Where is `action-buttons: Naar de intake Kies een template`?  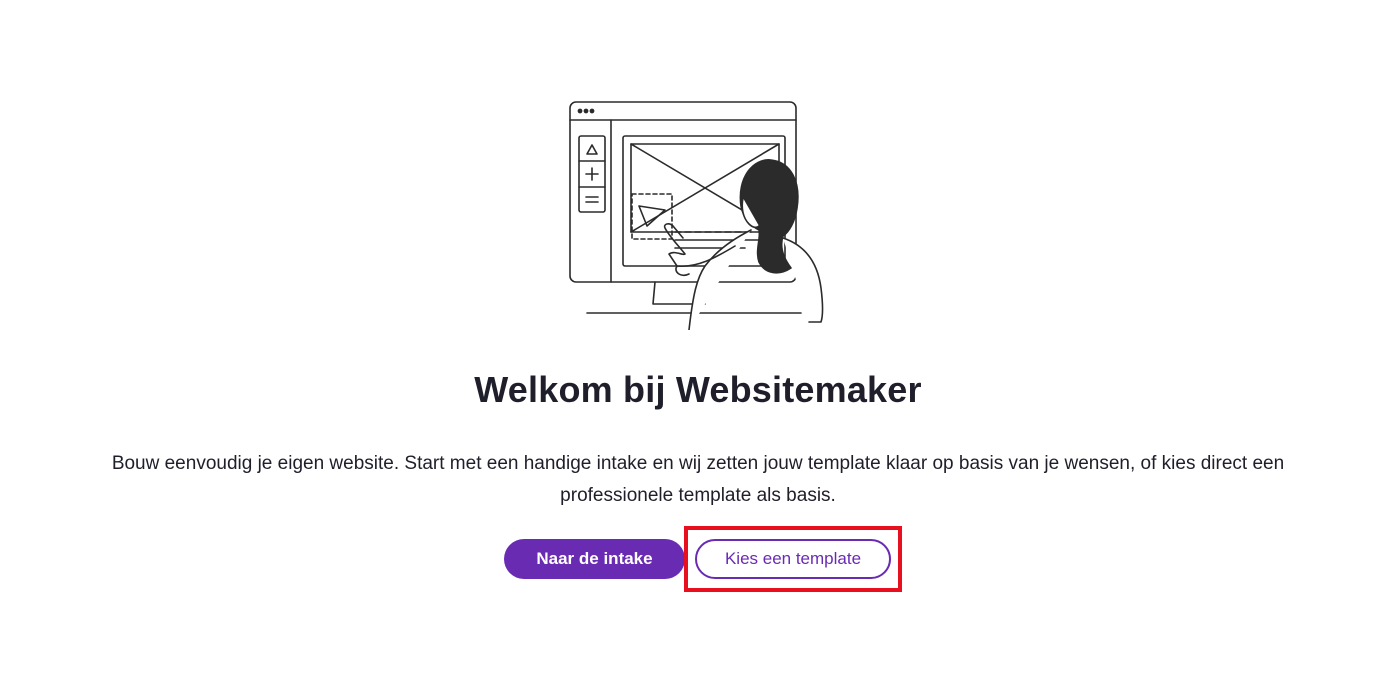 action-buttons: Naar de intake Kies een template is located at coordinates (698, 559).